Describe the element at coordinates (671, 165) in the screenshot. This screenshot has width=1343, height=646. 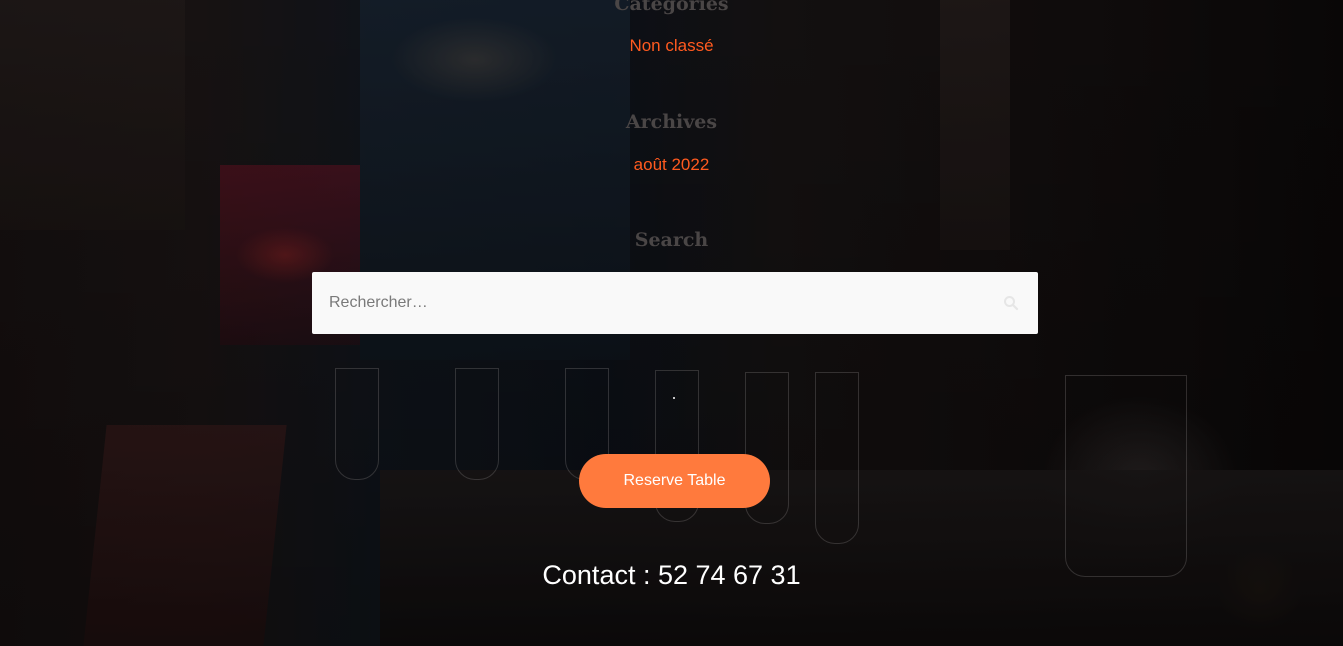
I see `archive-link-aout-2022: août 2022` at that location.